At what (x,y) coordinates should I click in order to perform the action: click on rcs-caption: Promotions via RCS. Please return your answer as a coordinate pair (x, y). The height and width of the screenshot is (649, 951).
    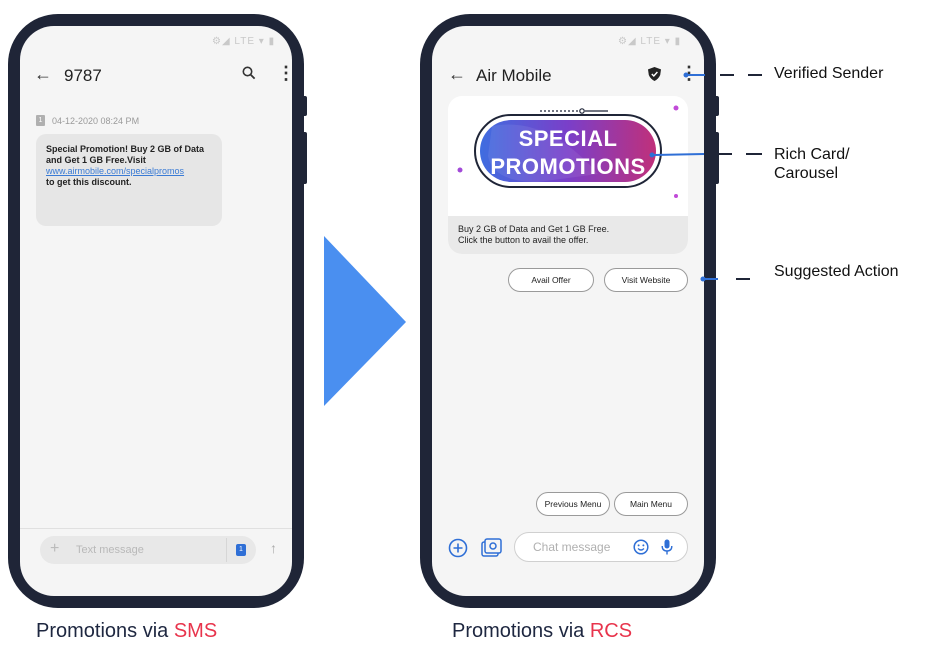
    Looking at the image, I should click on (542, 631).